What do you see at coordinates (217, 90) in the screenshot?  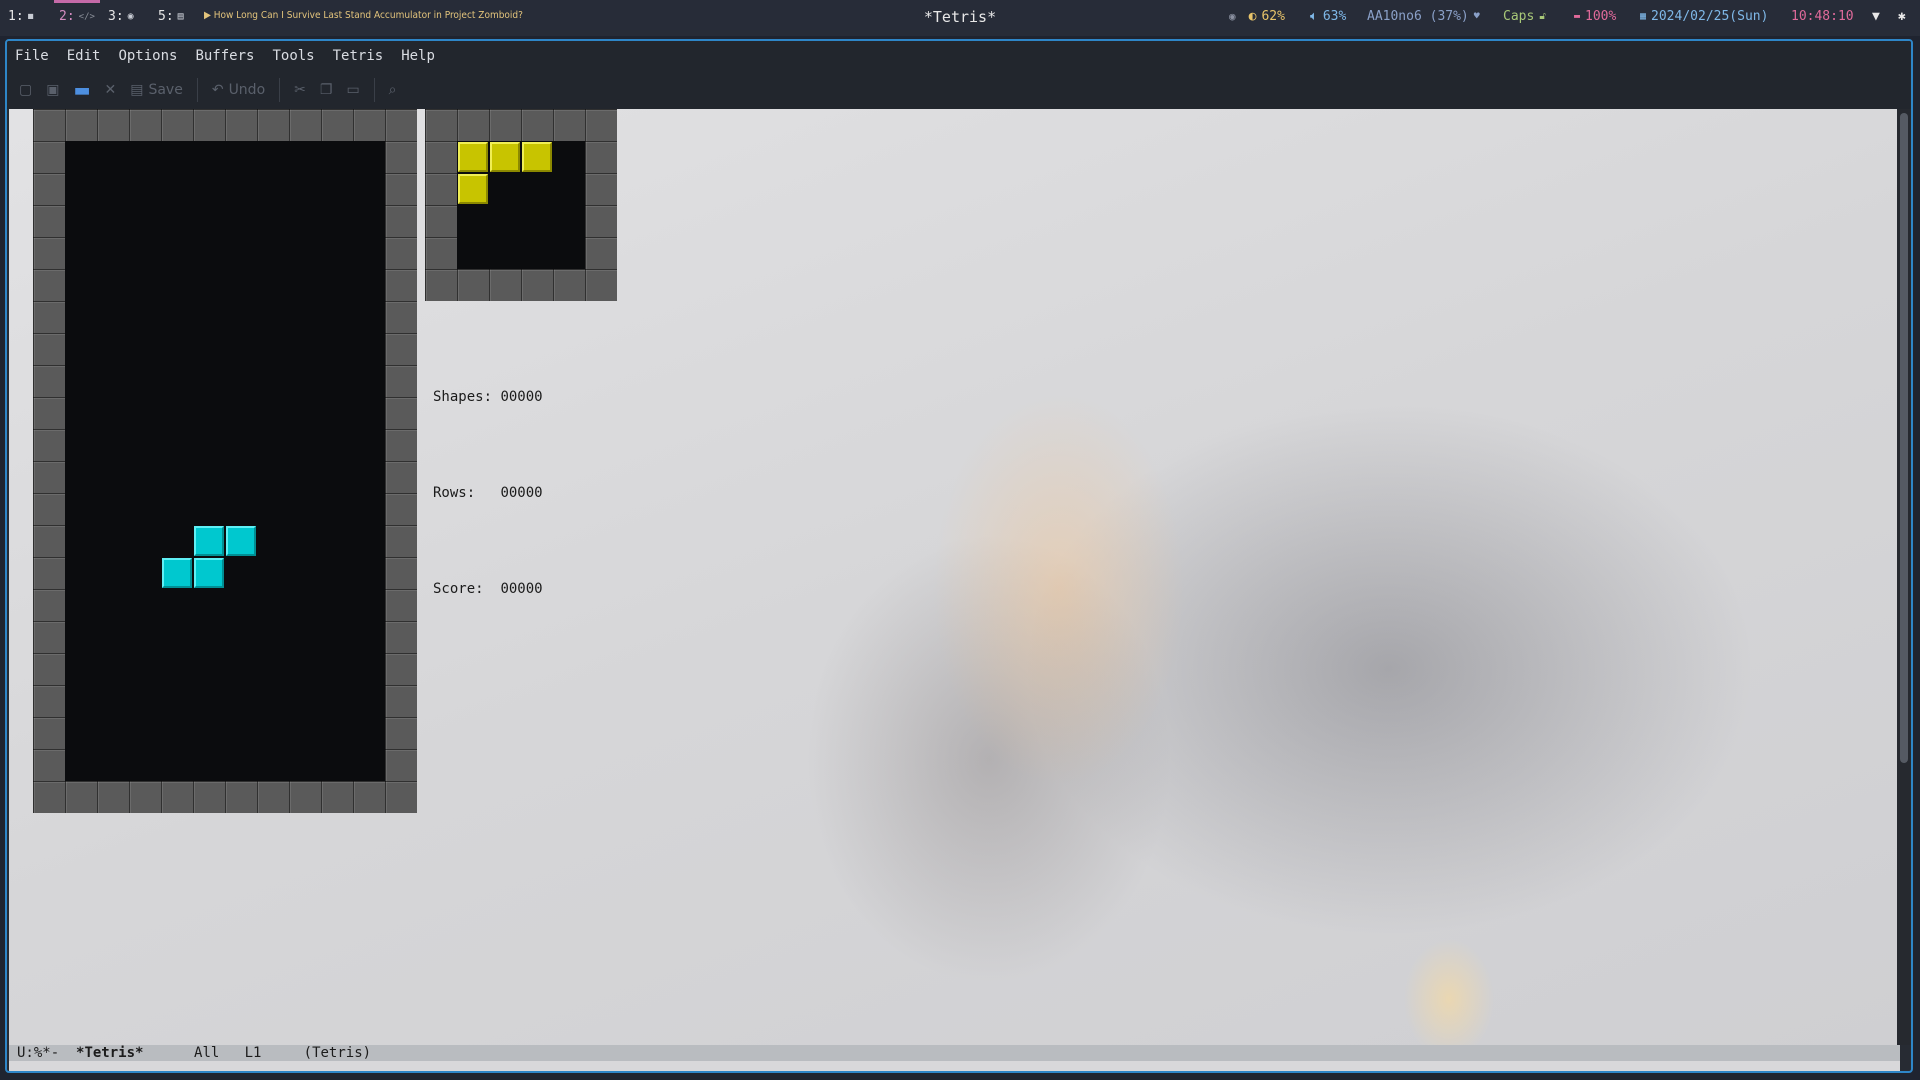 I see `undo-icon: ↶` at bounding box center [217, 90].